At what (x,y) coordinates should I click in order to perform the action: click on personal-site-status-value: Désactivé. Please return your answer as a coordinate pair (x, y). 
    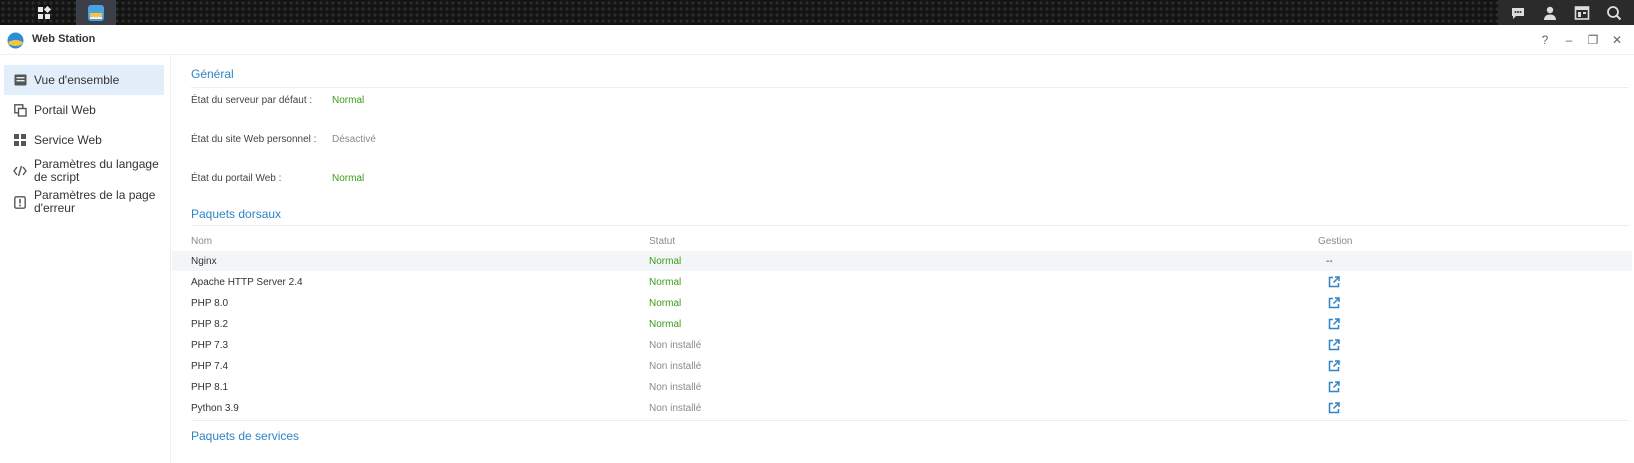
    Looking at the image, I should click on (354, 139).